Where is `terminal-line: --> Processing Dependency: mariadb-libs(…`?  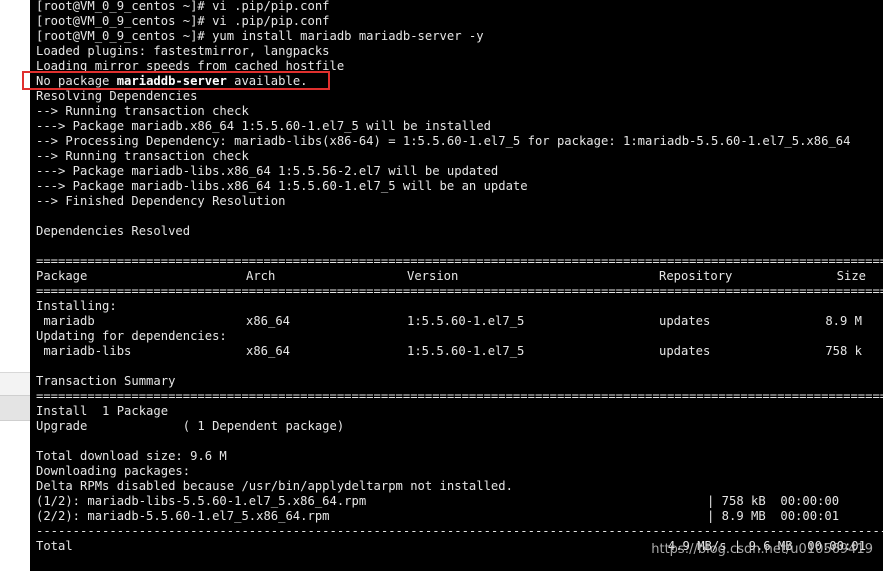
terminal-line: --> Processing Dependency: mariadb-libs(… is located at coordinates (443, 141).